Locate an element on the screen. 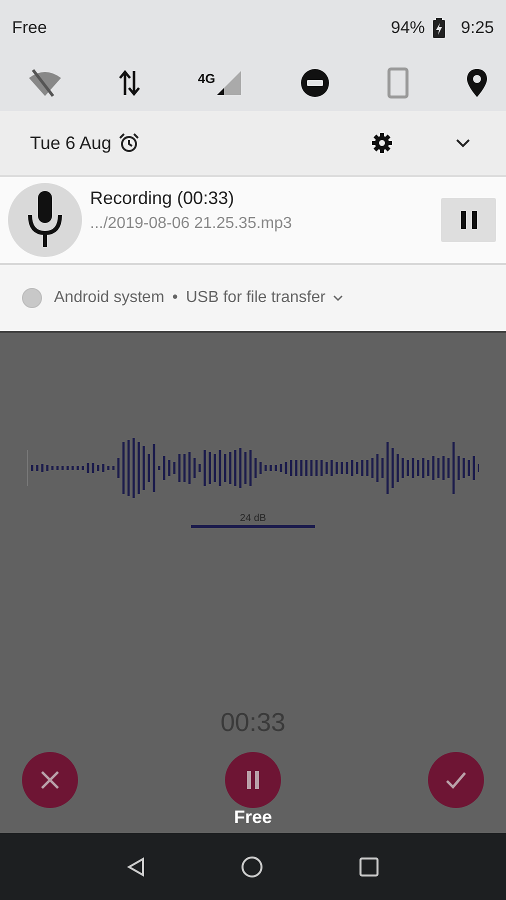 The height and width of the screenshot is (900, 506). expand-chevron-icon is located at coordinates (463, 143).